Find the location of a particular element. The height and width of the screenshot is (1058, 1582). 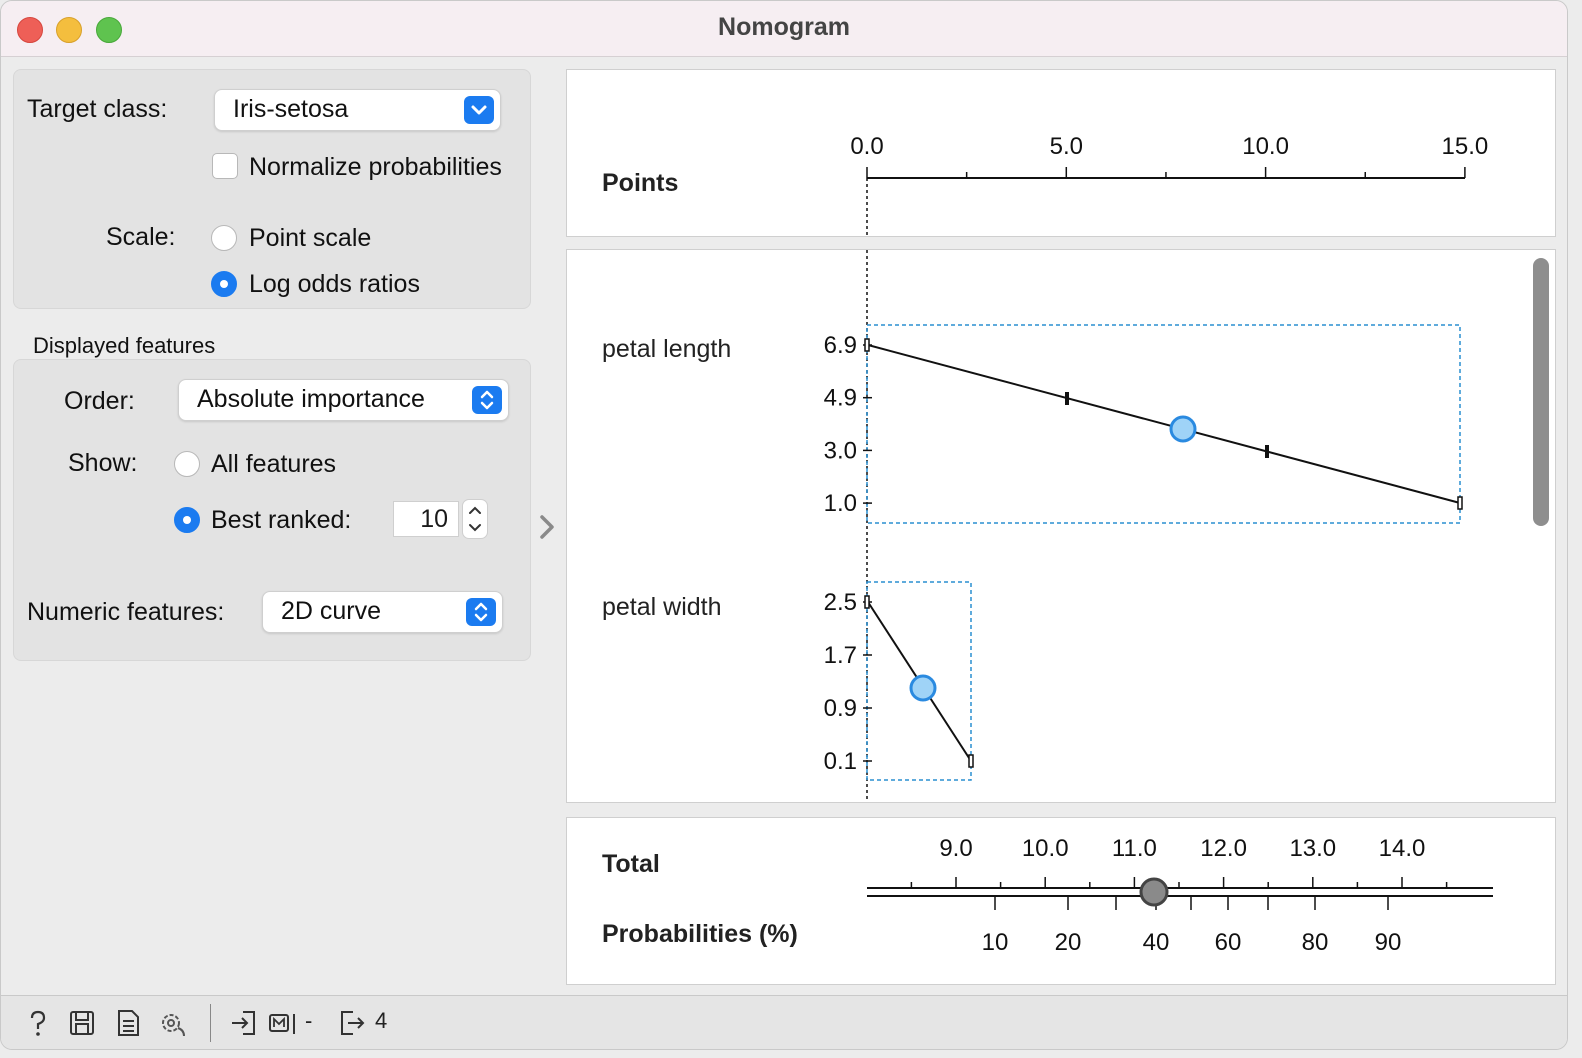

petal-width-ticks: 2.5 1.7 0.9 0.1 is located at coordinates (848, 682).